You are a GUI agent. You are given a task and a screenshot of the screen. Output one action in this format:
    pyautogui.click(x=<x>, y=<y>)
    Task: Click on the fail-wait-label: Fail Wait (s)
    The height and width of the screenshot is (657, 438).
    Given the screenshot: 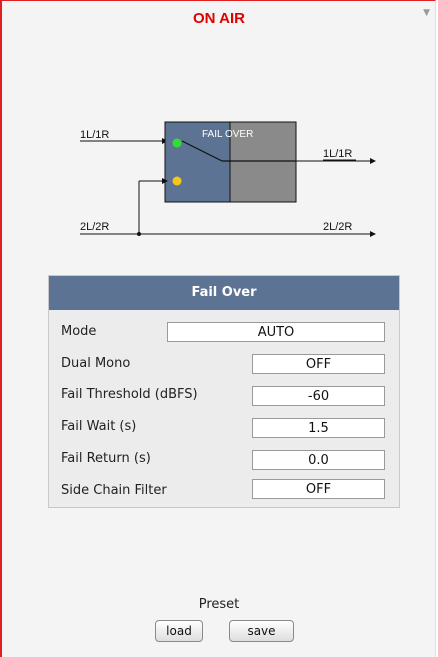 What is the action you would take?
    pyautogui.click(x=99, y=426)
    